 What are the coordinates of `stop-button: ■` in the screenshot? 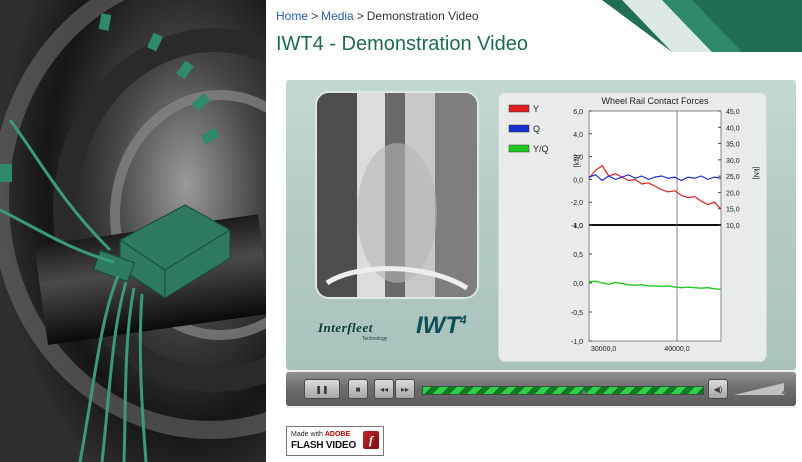 It's located at (358, 389).